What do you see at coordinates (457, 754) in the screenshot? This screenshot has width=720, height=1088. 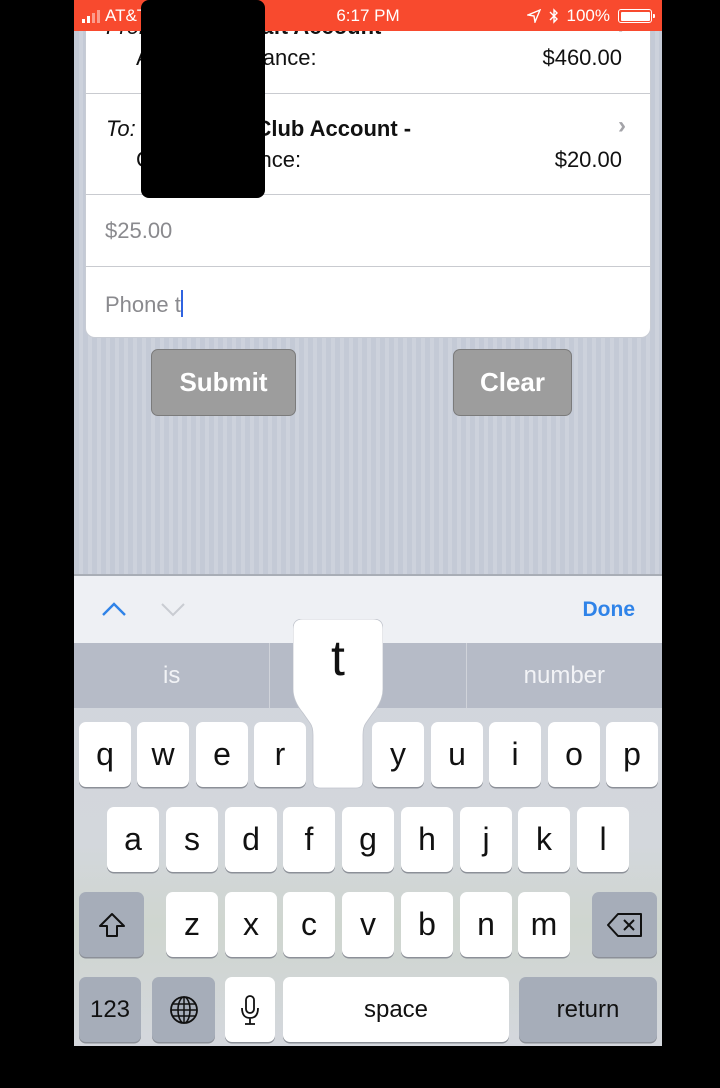 I see `key-u: u` at bounding box center [457, 754].